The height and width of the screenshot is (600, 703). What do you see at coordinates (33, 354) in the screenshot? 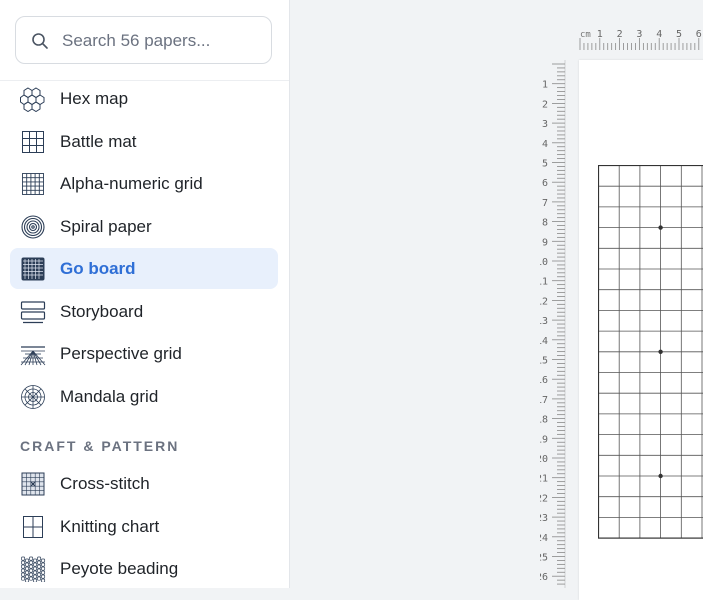
I see `perspective-grid-icon` at bounding box center [33, 354].